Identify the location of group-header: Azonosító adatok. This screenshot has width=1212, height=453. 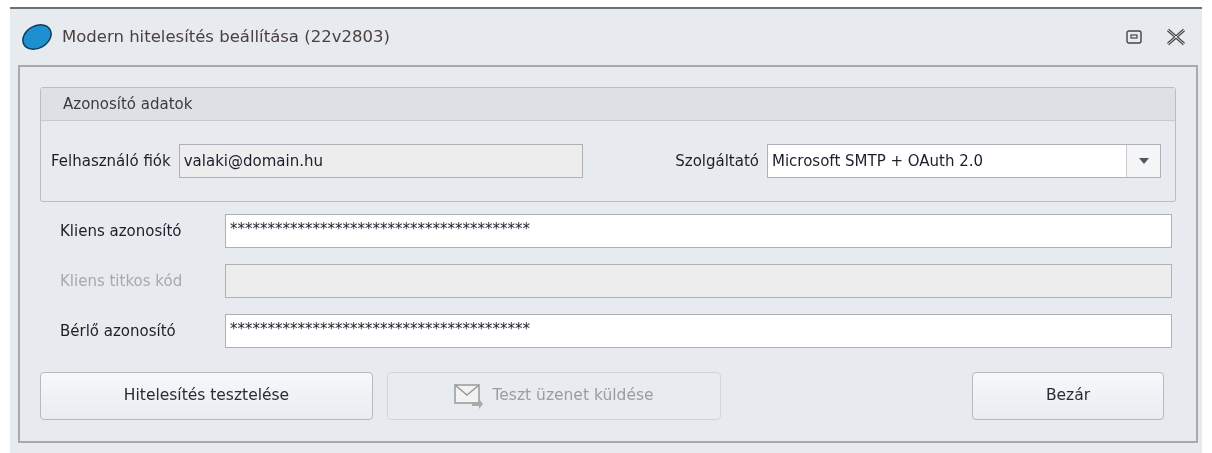
(608, 104).